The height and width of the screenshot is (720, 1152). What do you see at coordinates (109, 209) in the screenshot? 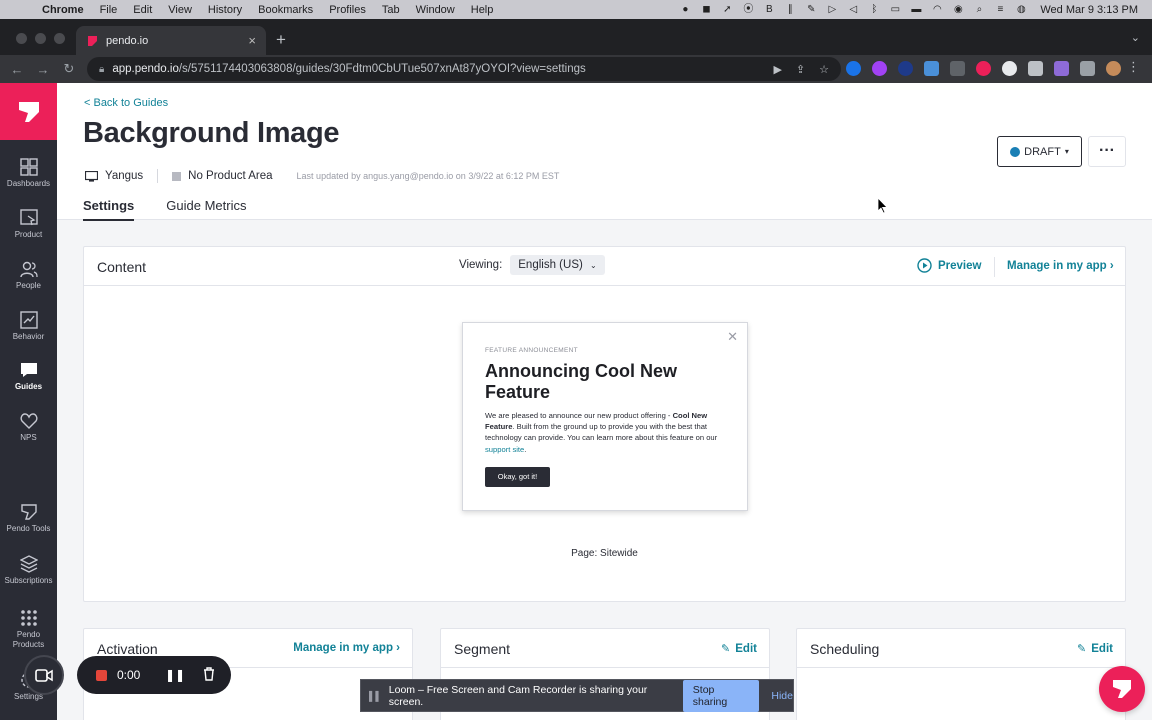
I see `tab-settings: Settings` at bounding box center [109, 209].